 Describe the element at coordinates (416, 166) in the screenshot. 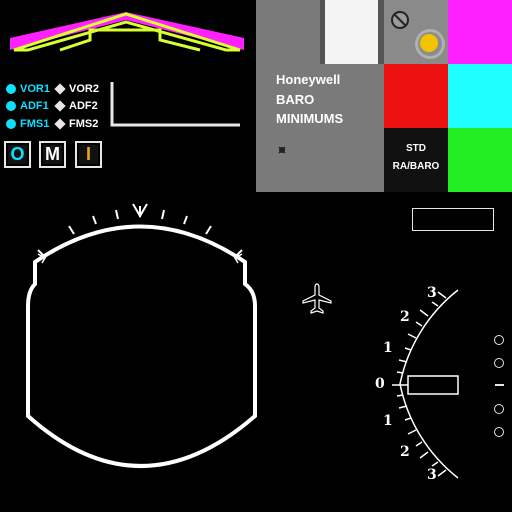

I see `ra-baro-label: RA/BARO` at that location.